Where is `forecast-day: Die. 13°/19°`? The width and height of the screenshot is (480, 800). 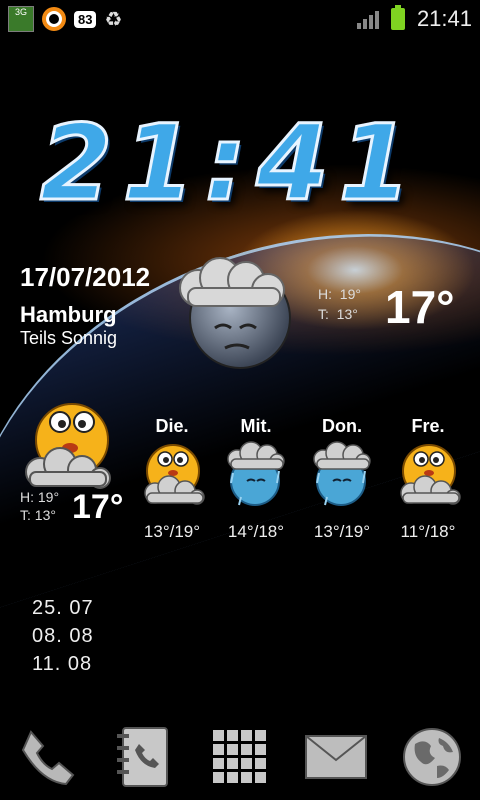 forecast-day: Die. 13°/19° is located at coordinates (172, 479).